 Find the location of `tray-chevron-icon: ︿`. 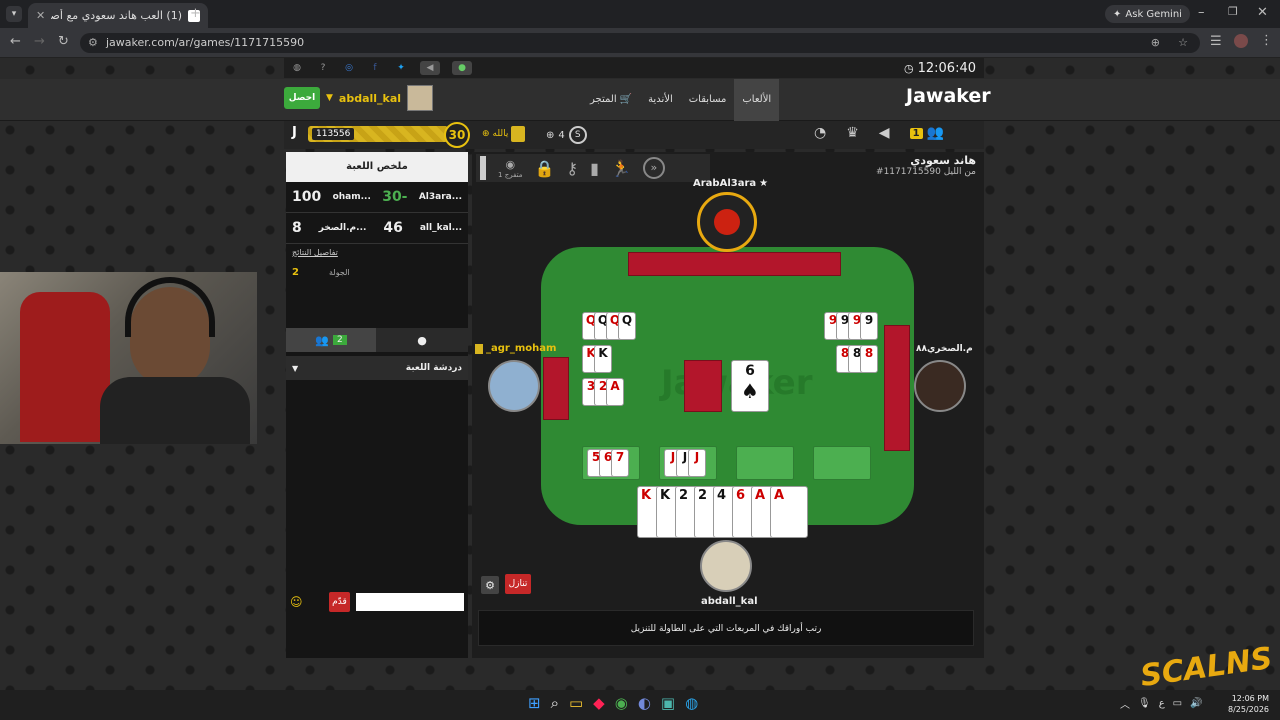

tray-chevron-icon: ︿ is located at coordinates (1125, 703).